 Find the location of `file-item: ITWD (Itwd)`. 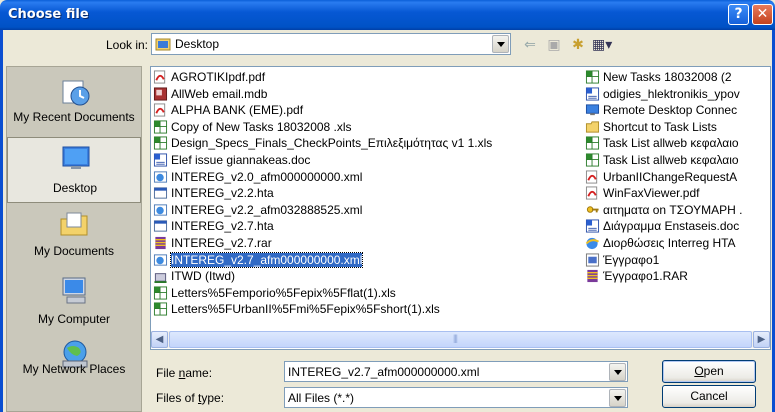

file-item: ITWD (Itwd) is located at coordinates (321, 276).